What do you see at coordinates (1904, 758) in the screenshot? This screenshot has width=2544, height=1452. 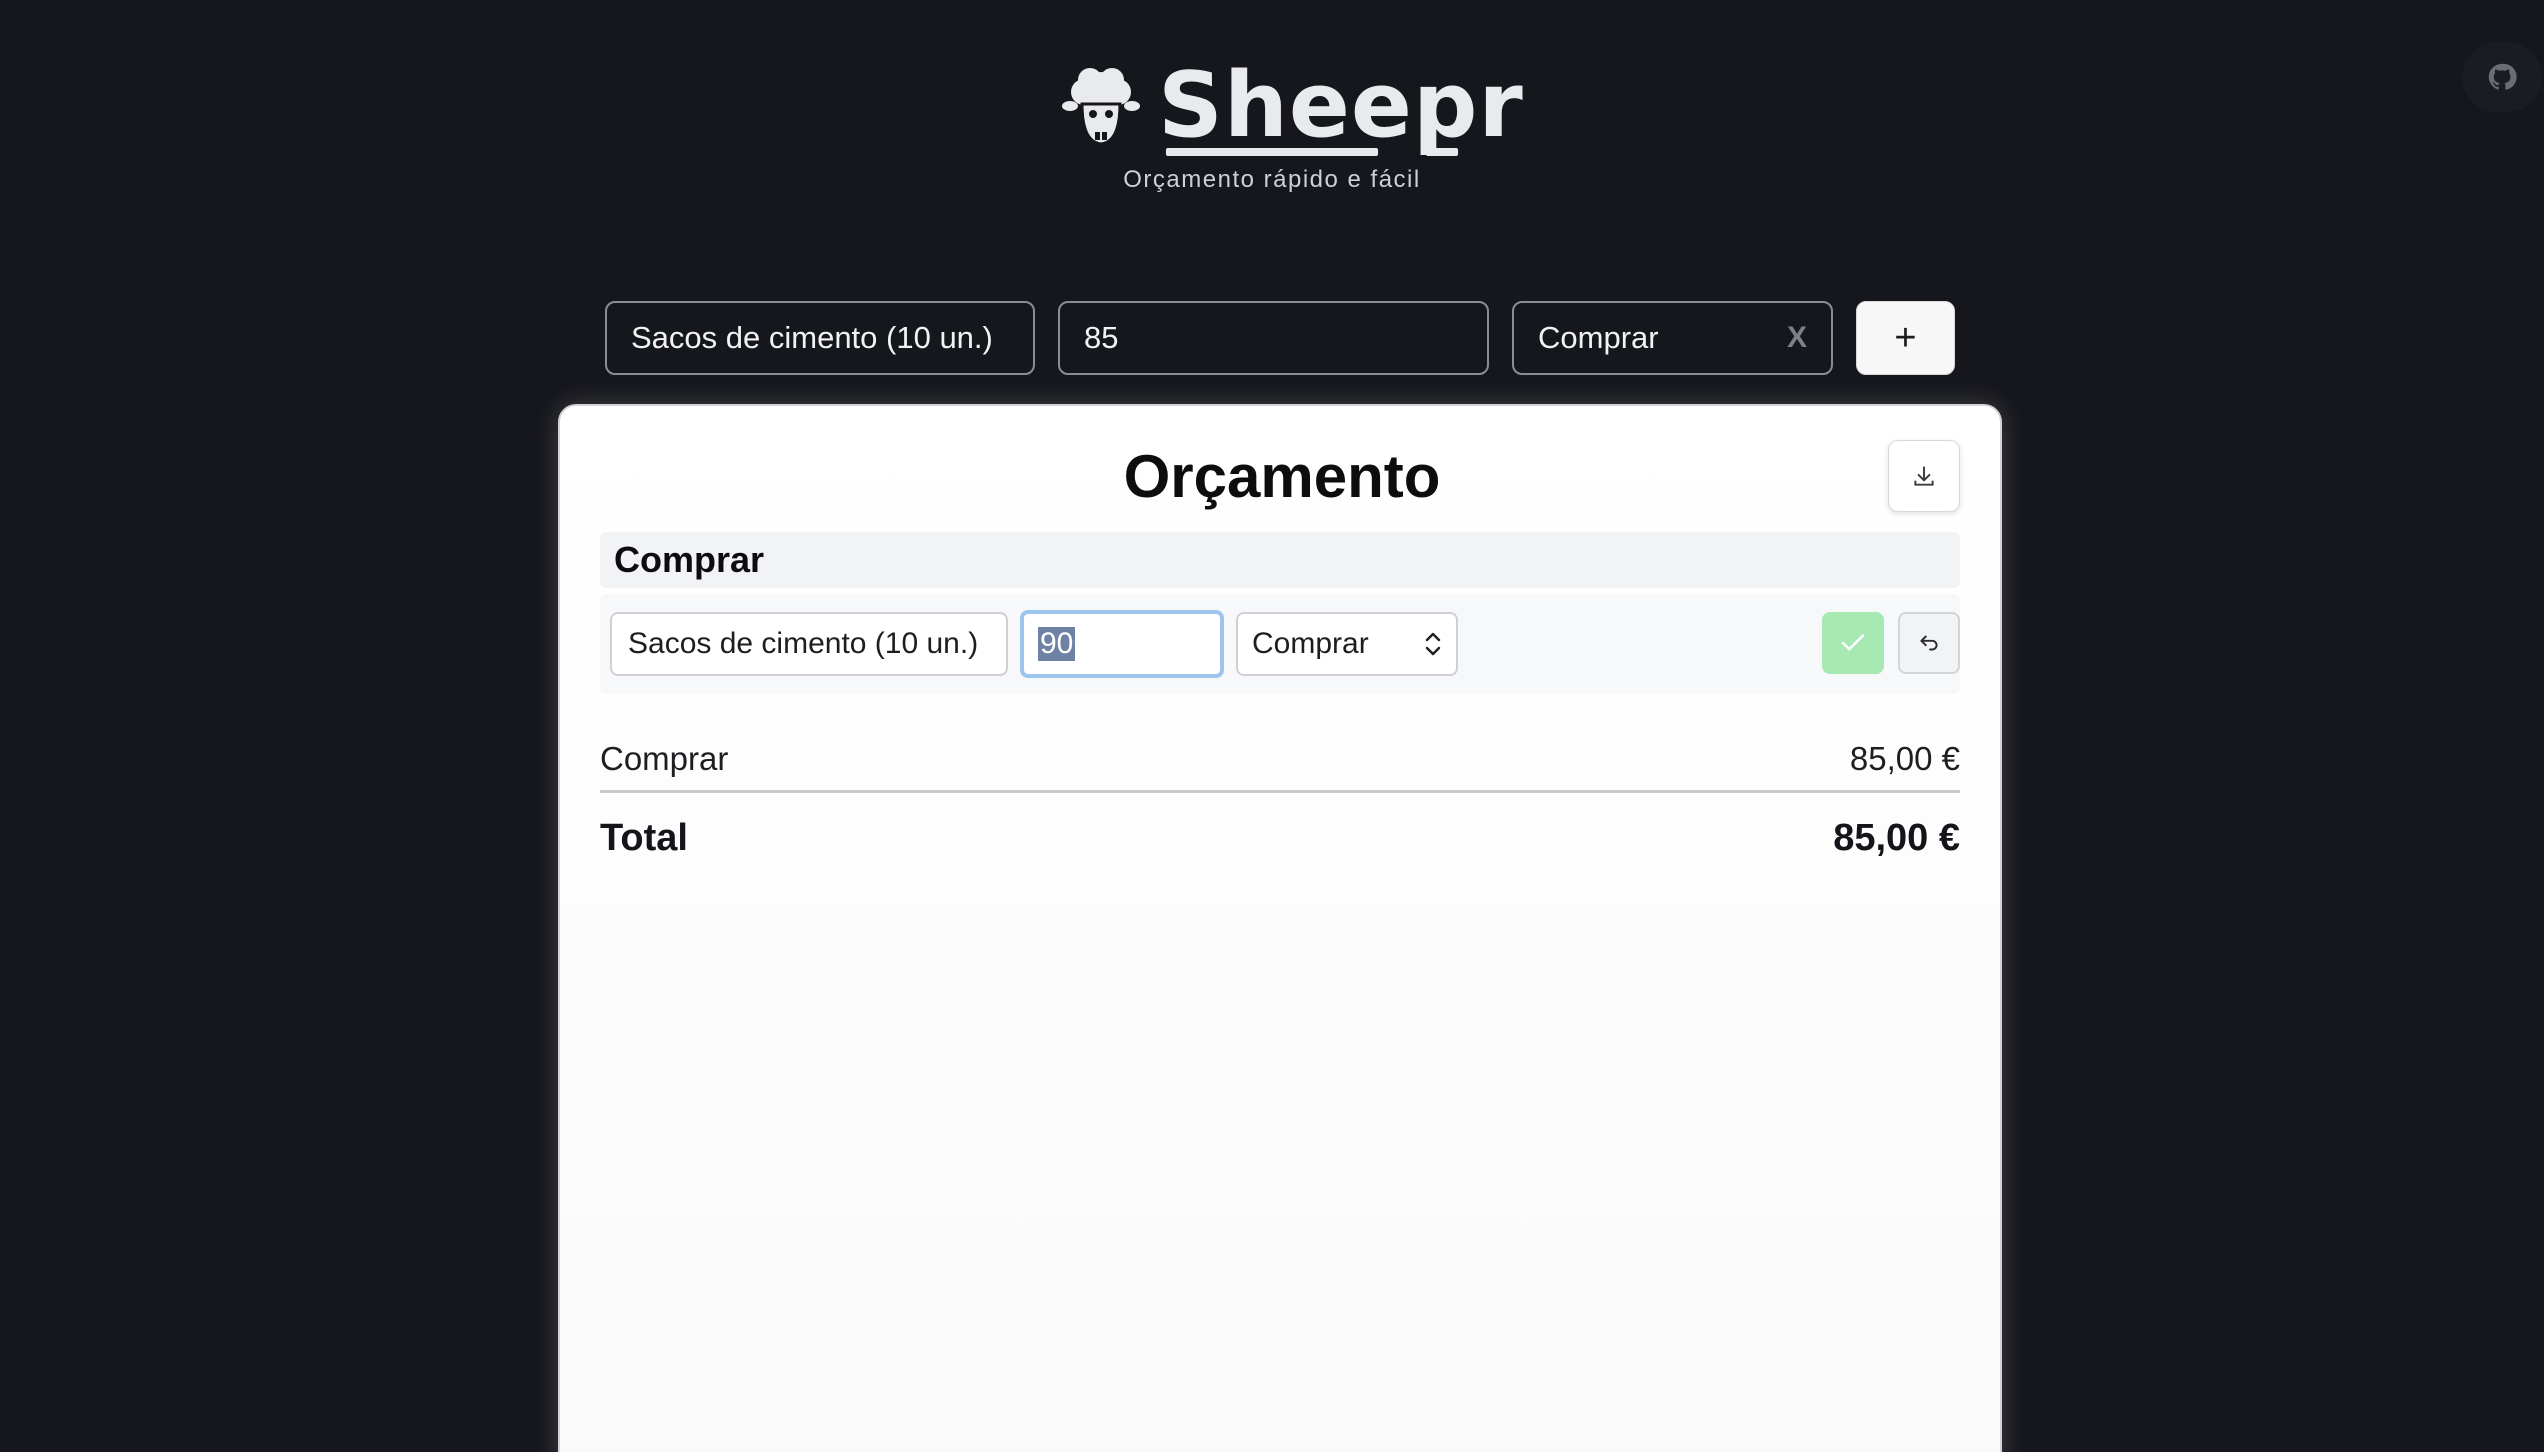 I see `summary-amount: 85,00 €` at bounding box center [1904, 758].